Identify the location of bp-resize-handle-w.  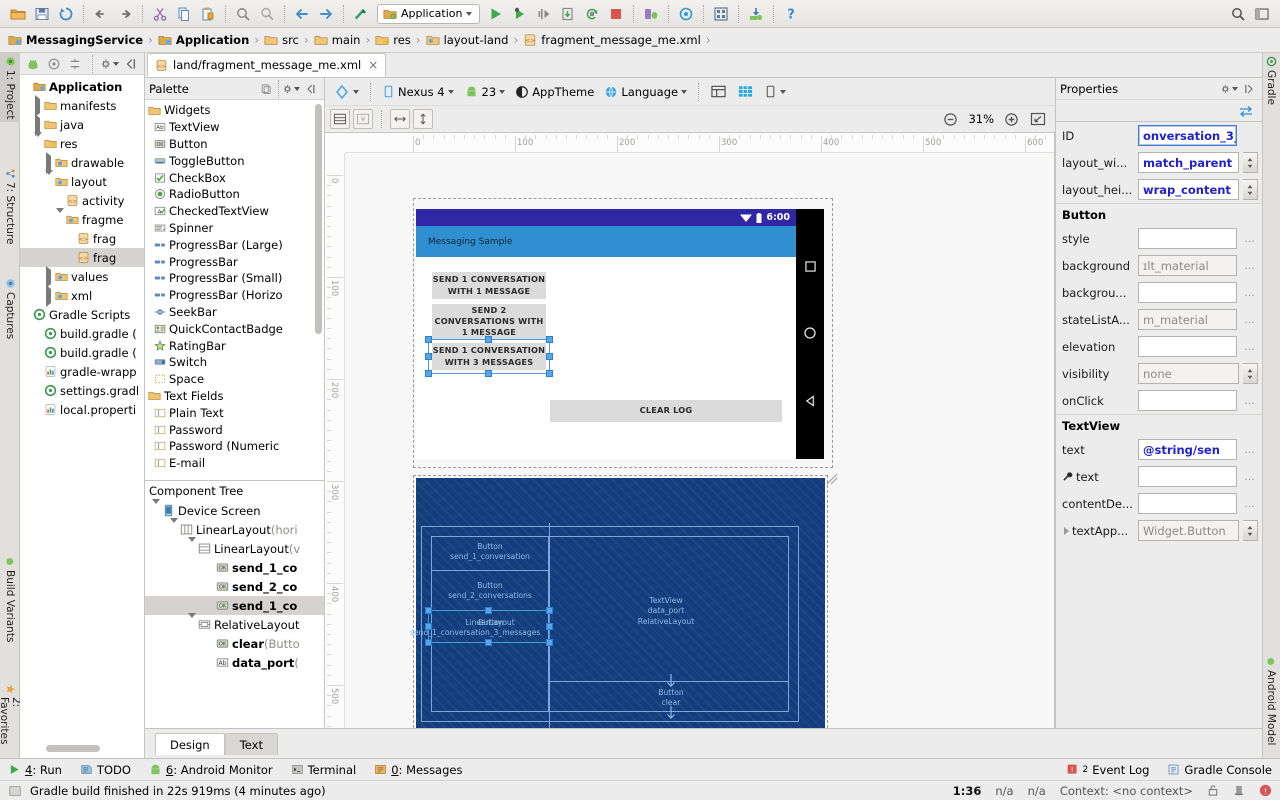
(428, 626).